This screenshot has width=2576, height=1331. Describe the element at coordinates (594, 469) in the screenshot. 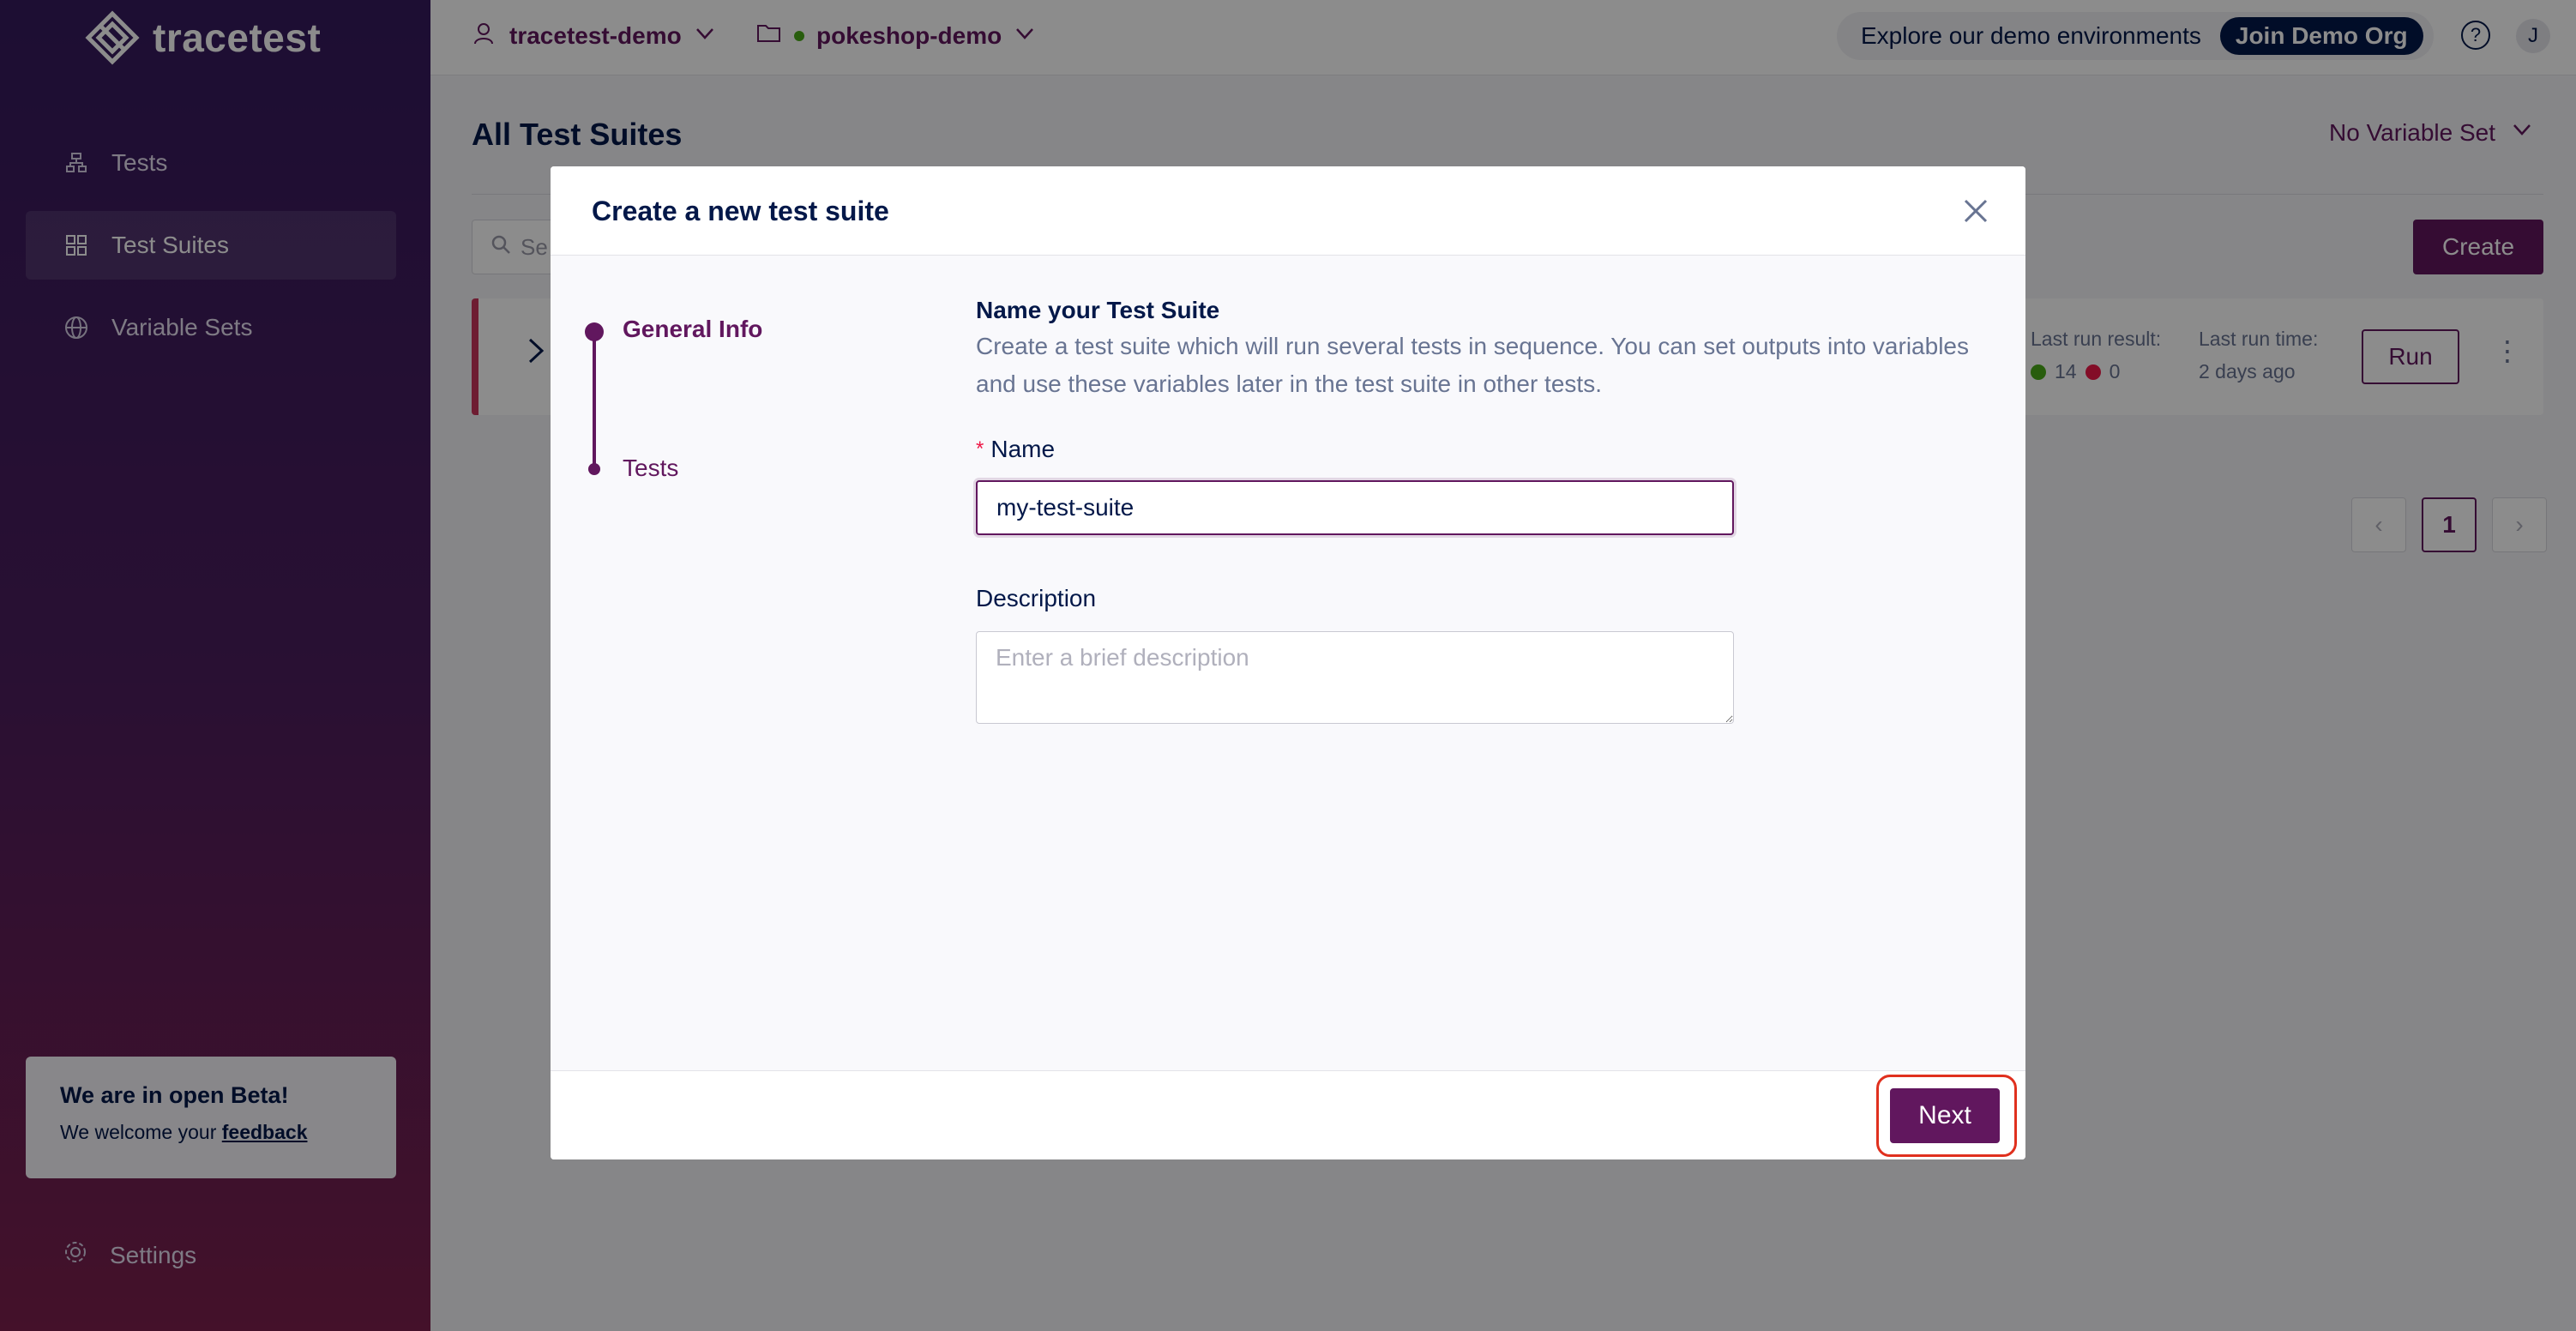

I see `step-tests-dot` at that location.